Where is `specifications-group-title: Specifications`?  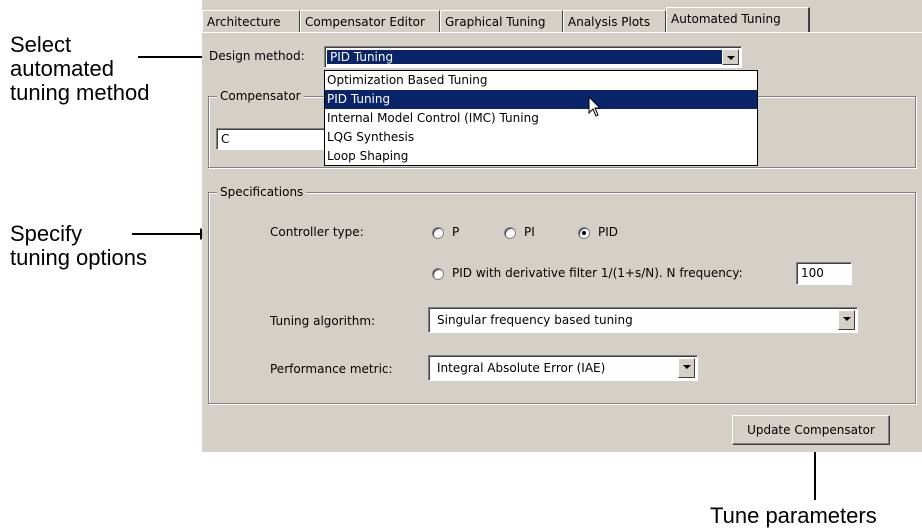 specifications-group-title: Specifications is located at coordinates (262, 192).